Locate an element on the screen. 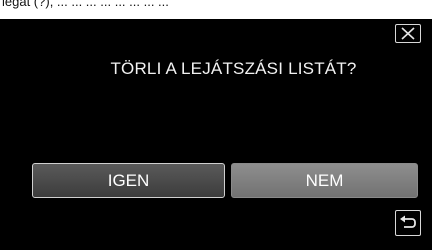  back-button is located at coordinates (408, 223).